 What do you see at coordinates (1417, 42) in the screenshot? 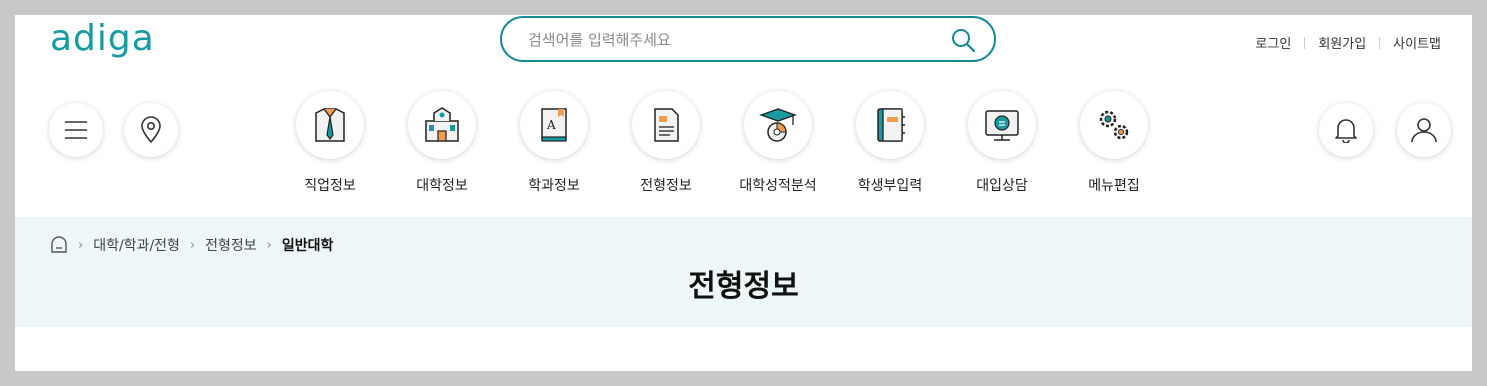
I see `sitemap-link: 사이트맵` at bounding box center [1417, 42].